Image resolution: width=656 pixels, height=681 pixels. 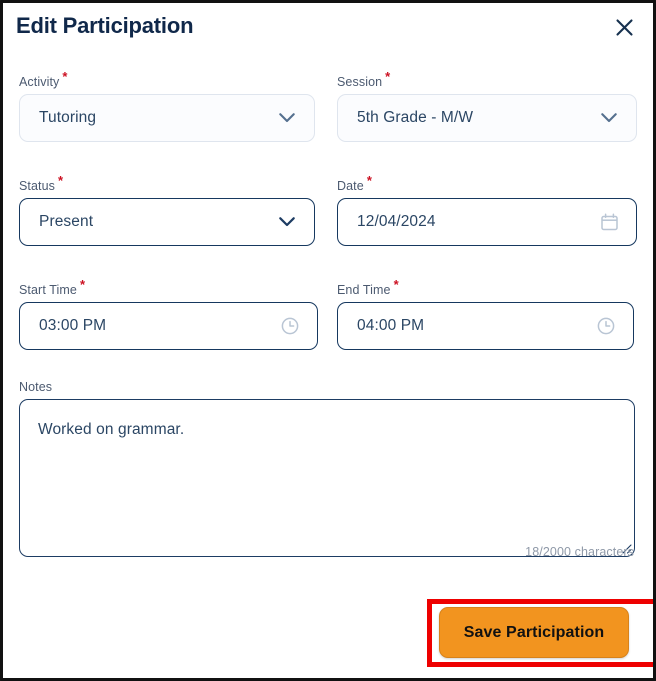 What do you see at coordinates (534, 632) in the screenshot?
I see `save-button: Save Participation` at bounding box center [534, 632].